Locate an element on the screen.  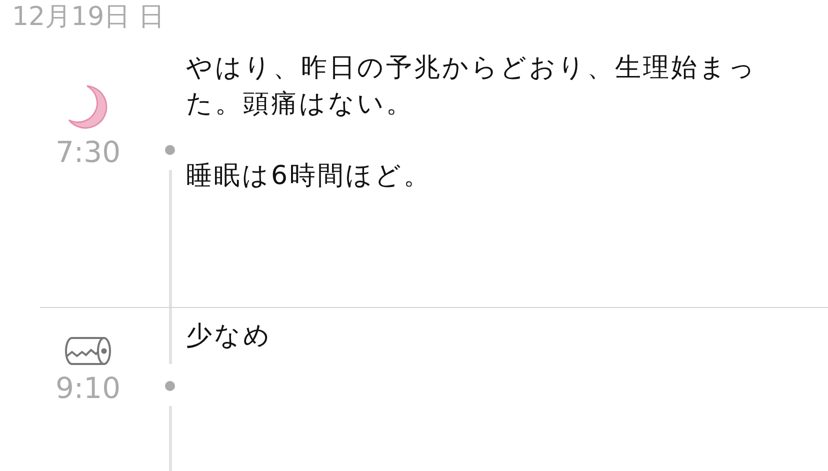
toilet-paper-roll-icon is located at coordinates (88, 351).